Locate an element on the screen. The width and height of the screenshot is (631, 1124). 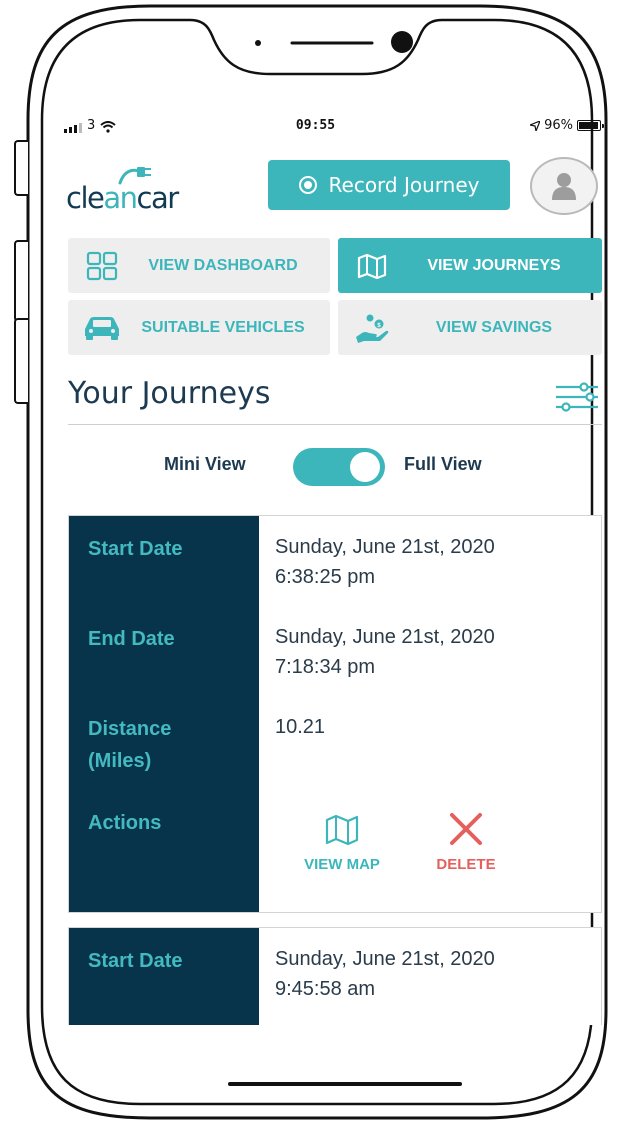
status-bar: 3 09:55 96% is located at coordinates (315, 128).